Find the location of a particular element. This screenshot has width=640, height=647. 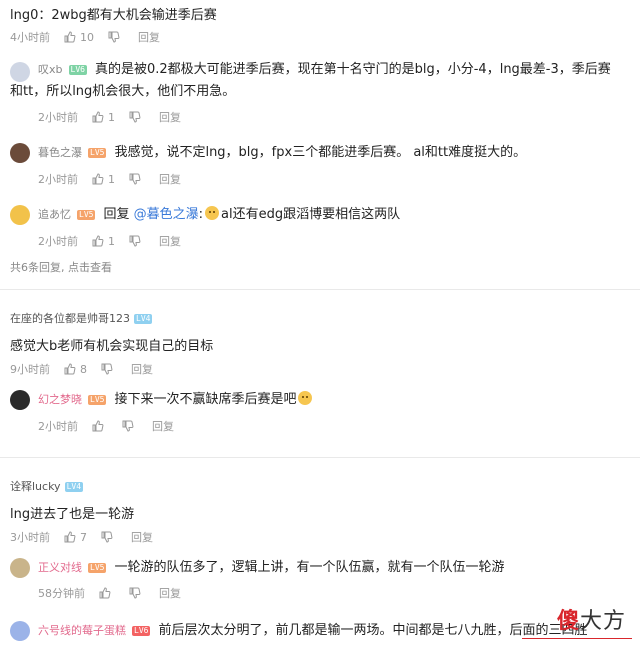

reply-text: 我感觉，说不定lng，blg，fpx三个都能进季后赛。 al和tt难度挺大的。 is located at coordinates (320, 152).